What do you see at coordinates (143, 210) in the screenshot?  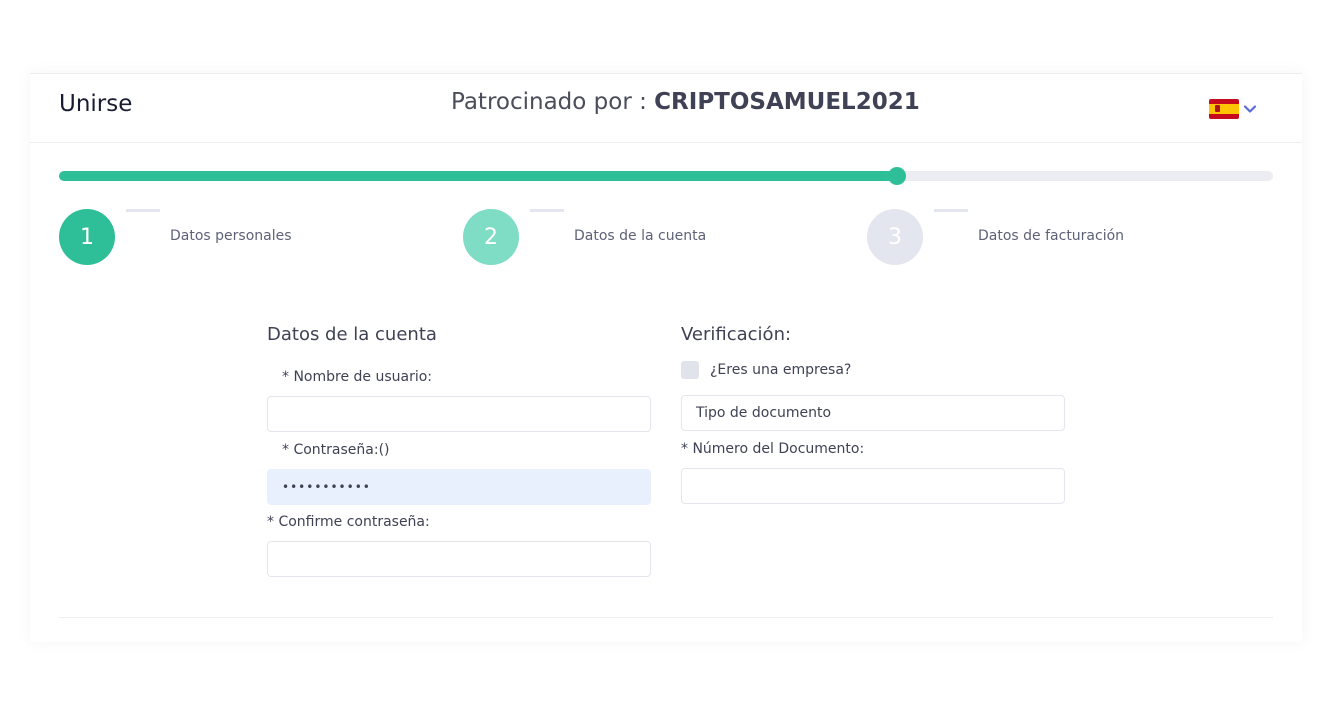 I see `step-1-dash` at bounding box center [143, 210].